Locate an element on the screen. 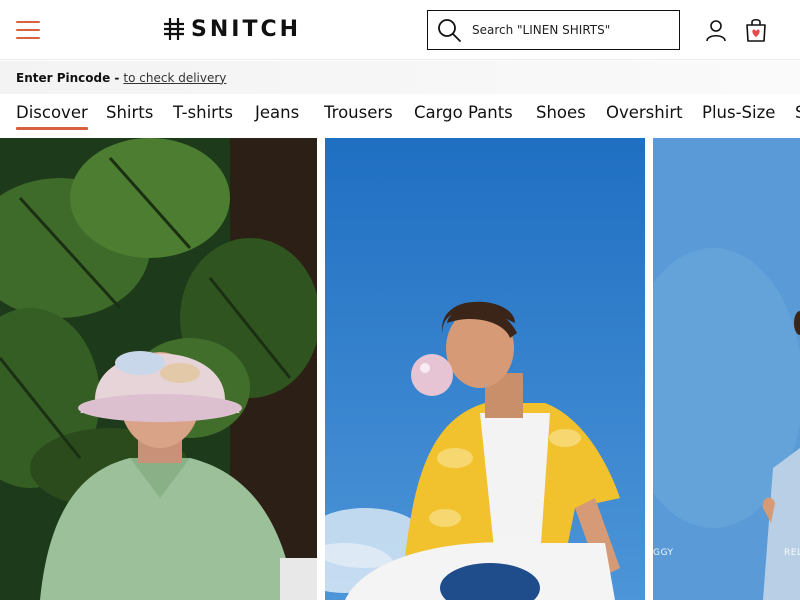 The width and height of the screenshot is (800, 600). category-tab-more: S is located at coordinates (797, 112).